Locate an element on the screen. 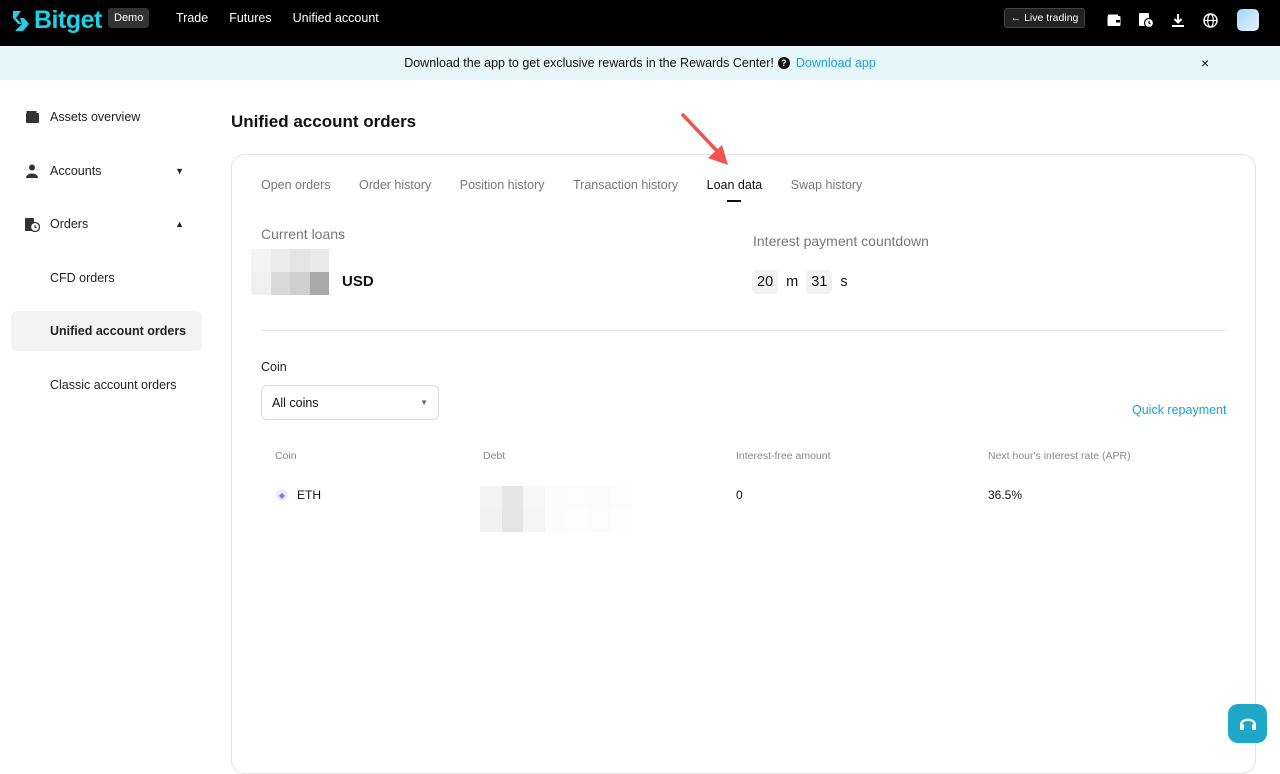 This screenshot has height=774, width=1280. interest-countdown-label: Interest payment countdown is located at coordinates (841, 241).